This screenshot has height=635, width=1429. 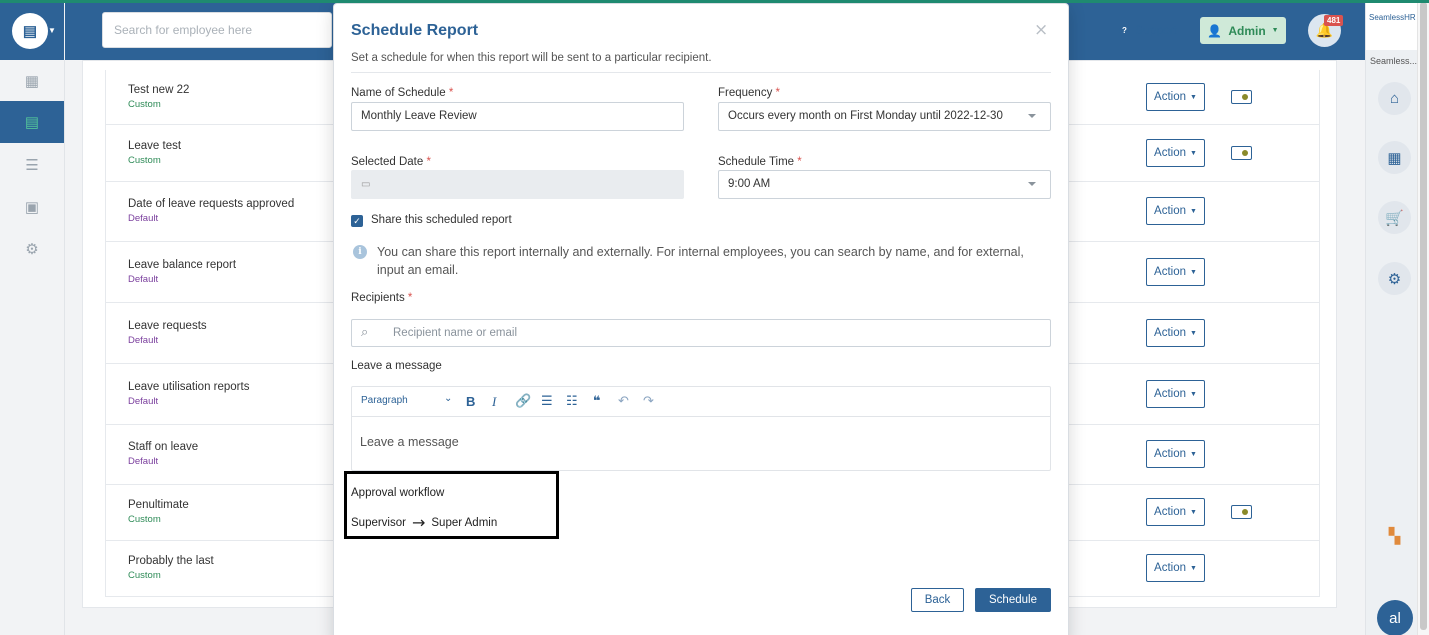 What do you see at coordinates (517, 116) in the screenshot?
I see `schedule-name-input: Monthly Leave Review` at bounding box center [517, 116].